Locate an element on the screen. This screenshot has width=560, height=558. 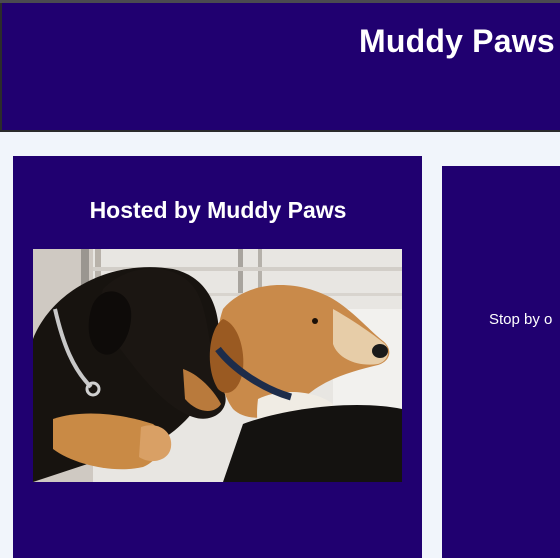
site-title: Muddy Paws is located at coordinates (457, 41).